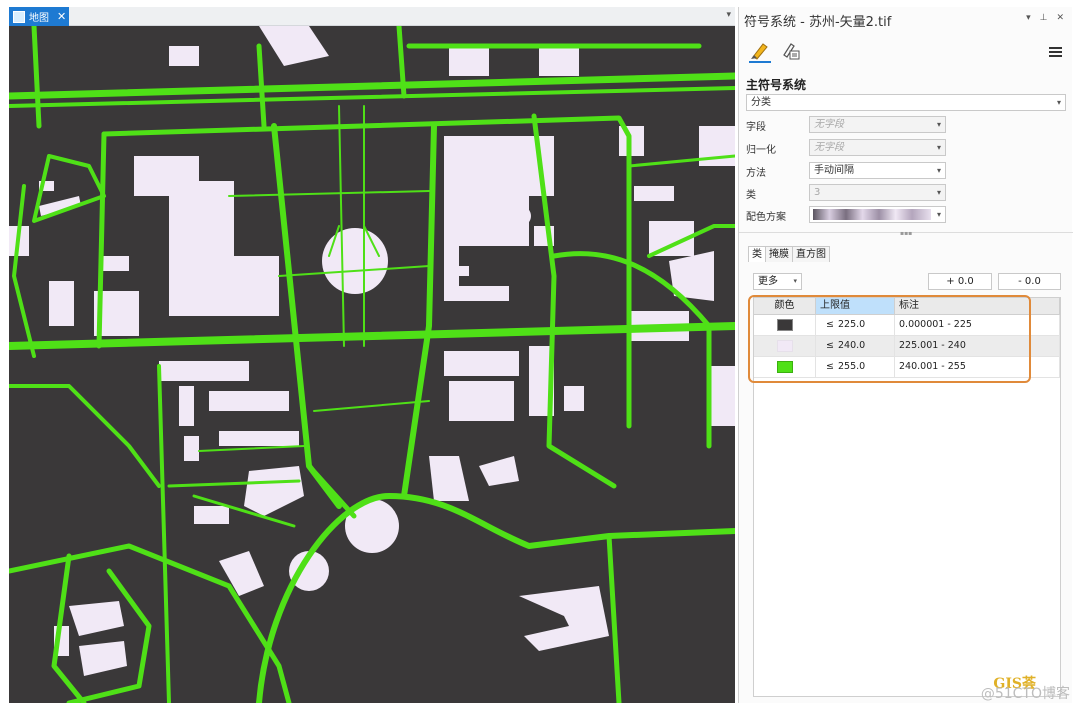 This screenshot has width=1080, height=709. What do you see at coordinates (817, 192) in the screenshot?
I see `classes-value: 3` at bounding box center [817, 192].